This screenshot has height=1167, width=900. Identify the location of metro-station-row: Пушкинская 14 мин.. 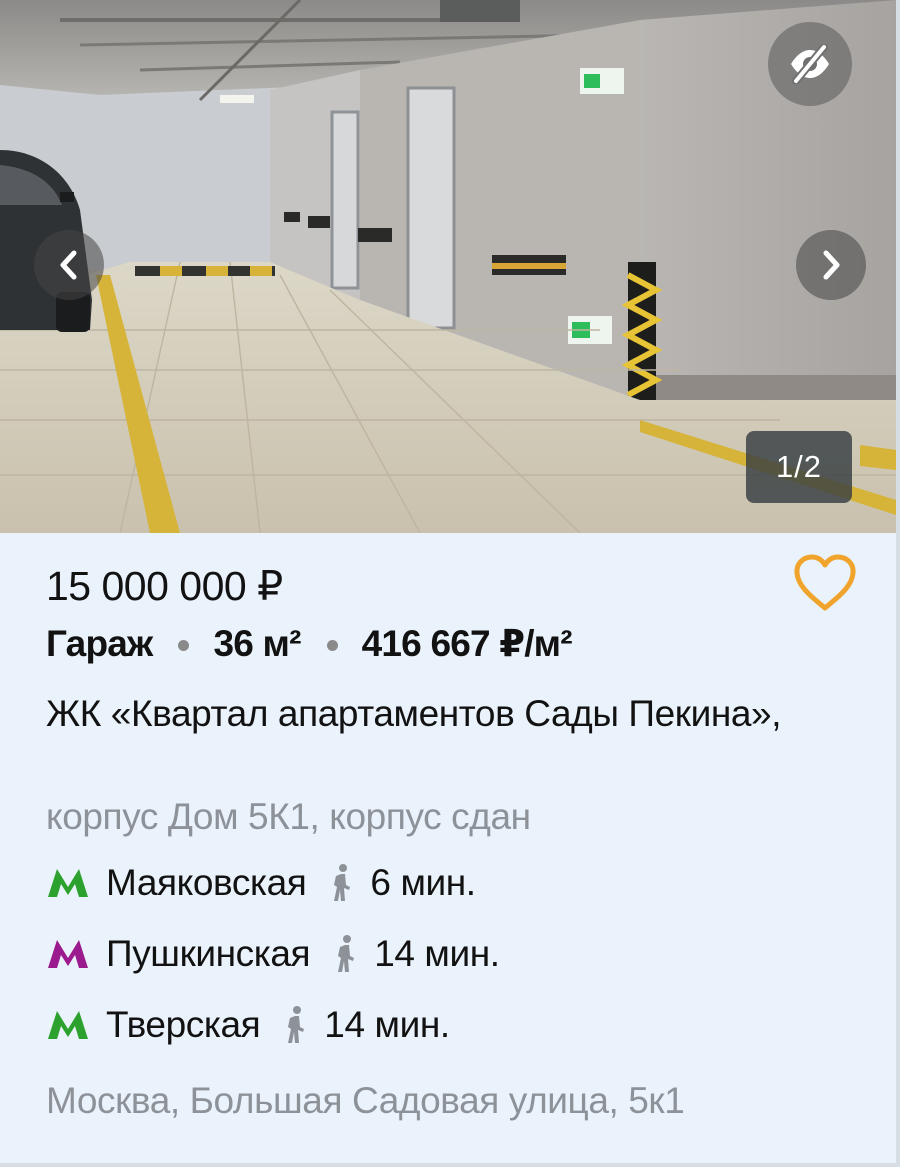
(273, 954).